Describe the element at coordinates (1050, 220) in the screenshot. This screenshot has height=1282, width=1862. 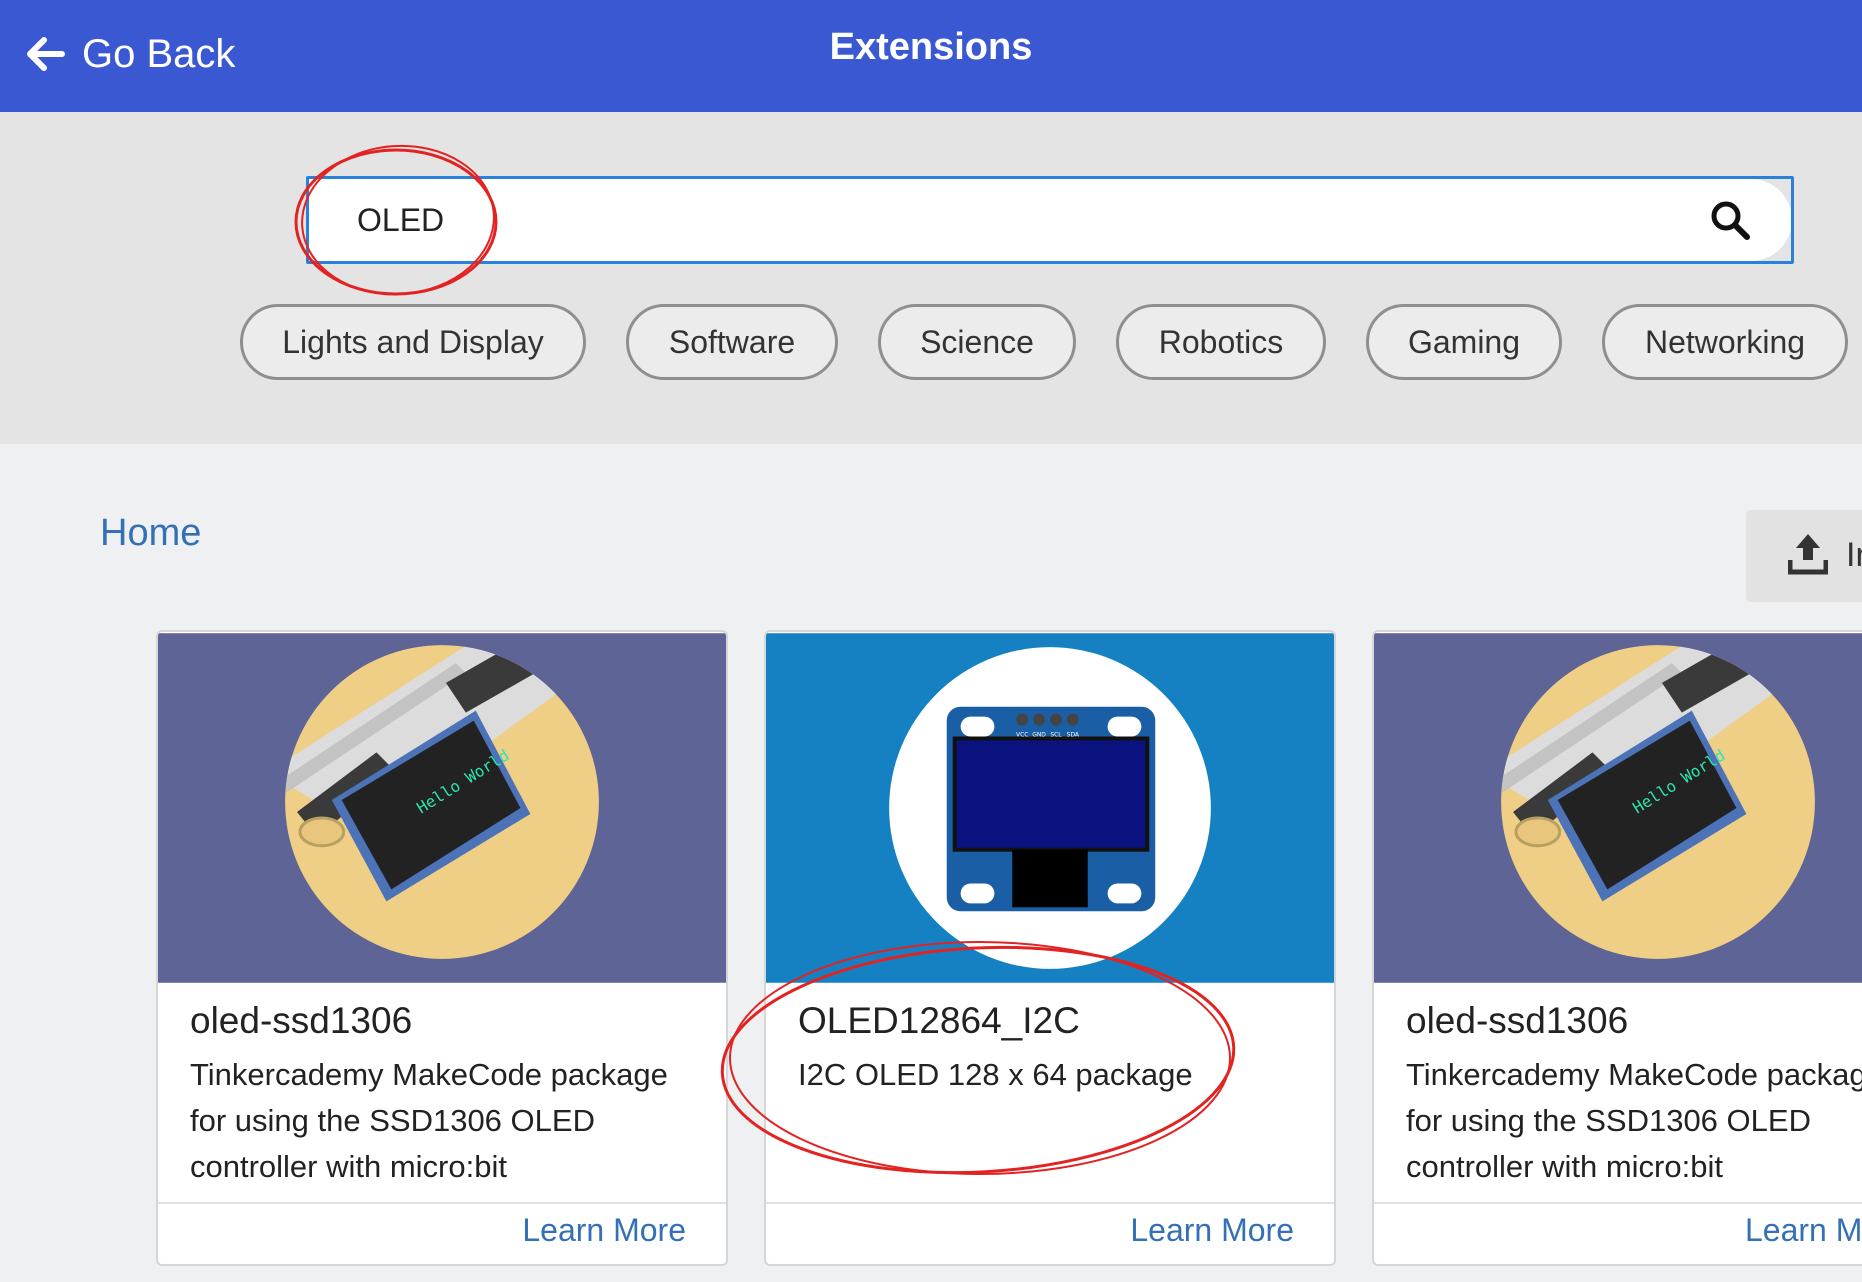
I see `search-input: OLED` at that location.